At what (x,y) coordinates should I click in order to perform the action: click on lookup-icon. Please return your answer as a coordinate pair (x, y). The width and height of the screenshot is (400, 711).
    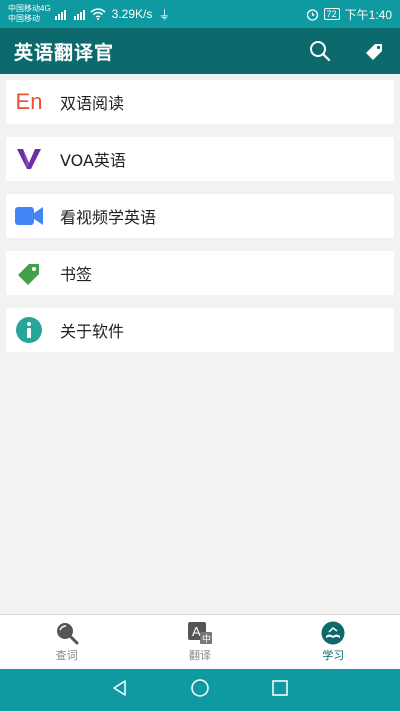
    Looking at the image, I should click on (67, 634).